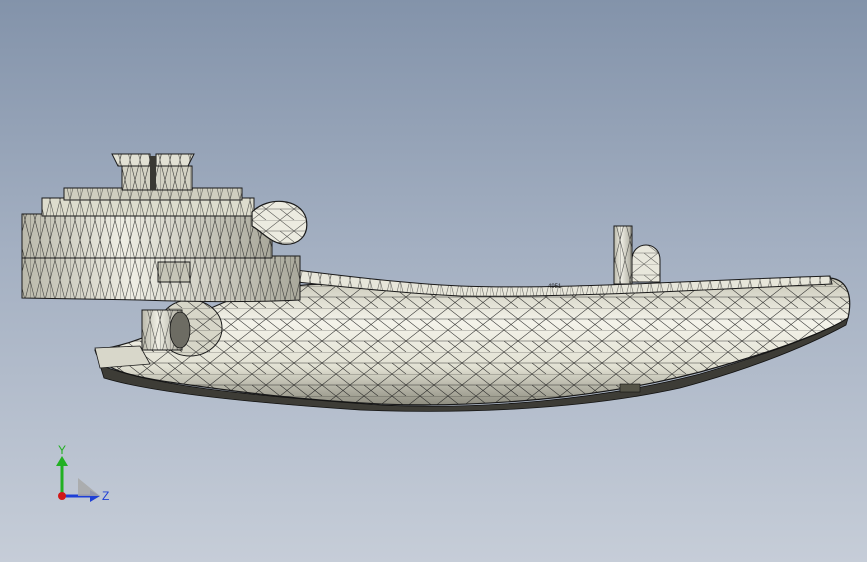  Describe the element at coordinates (637, 255) in the screenshot. I see `arm-pin` at that location.